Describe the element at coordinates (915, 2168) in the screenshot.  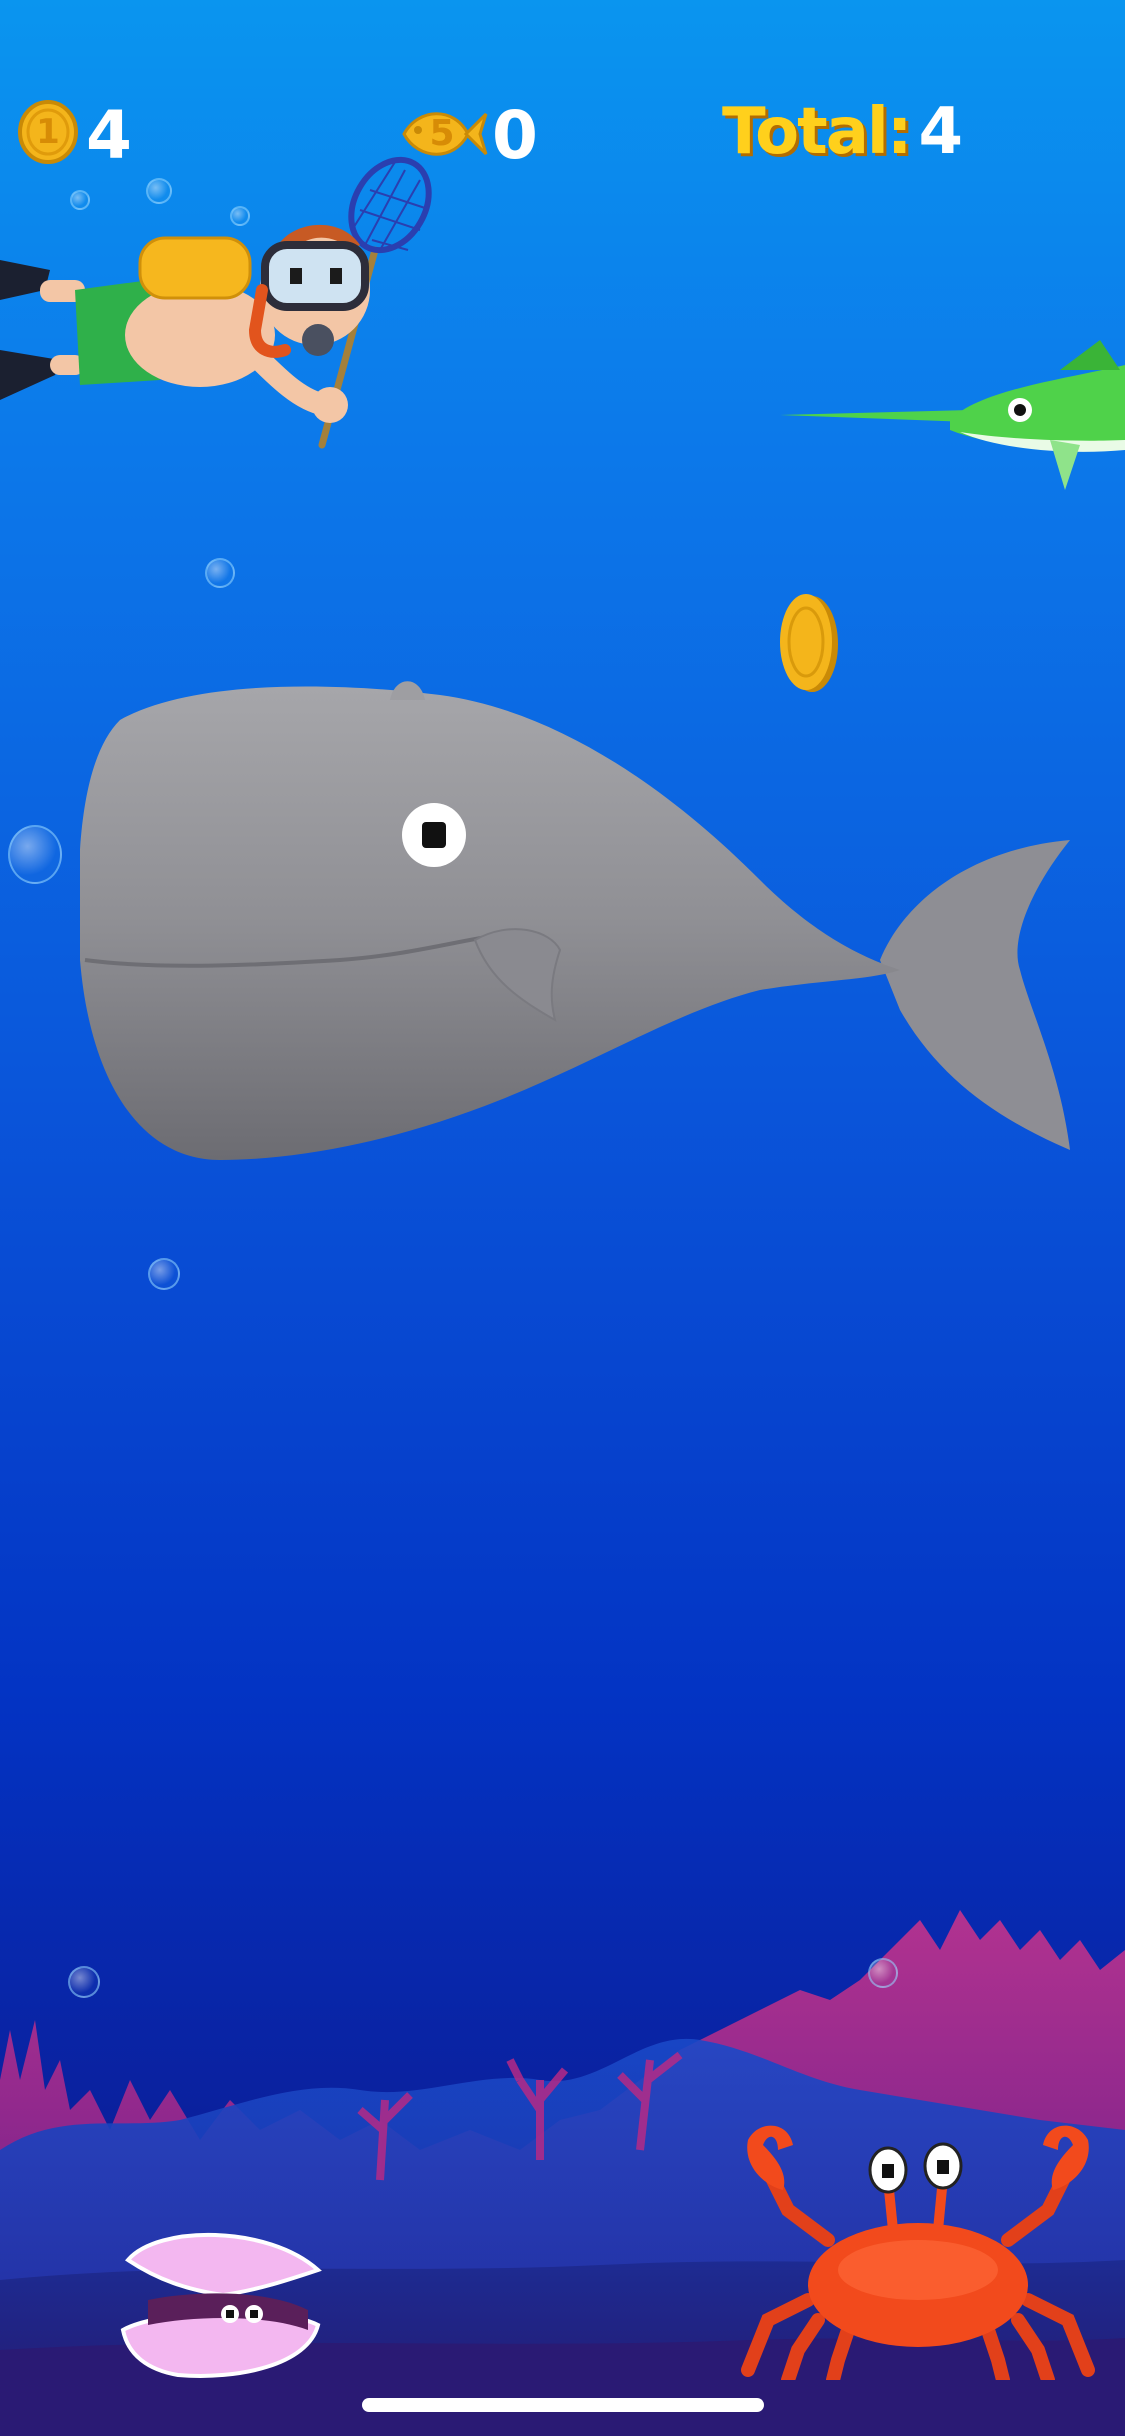
I see `crab-eyes-icon` at that location.